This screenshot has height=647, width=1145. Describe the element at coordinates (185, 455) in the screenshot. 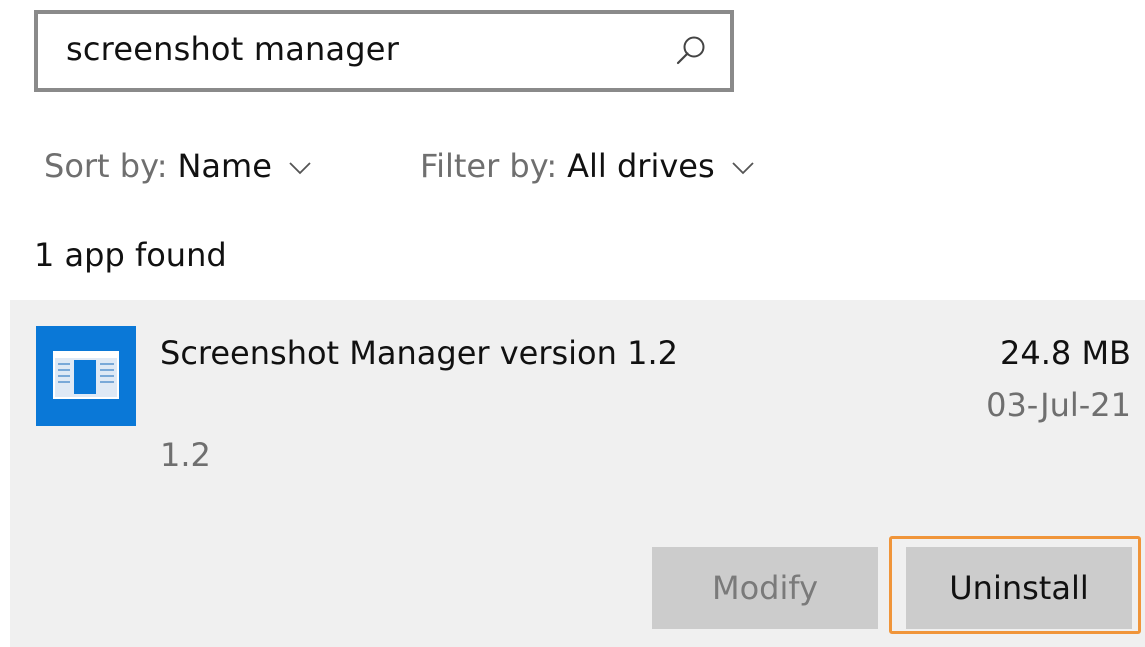

I see `app-version: 1.2` at that location.